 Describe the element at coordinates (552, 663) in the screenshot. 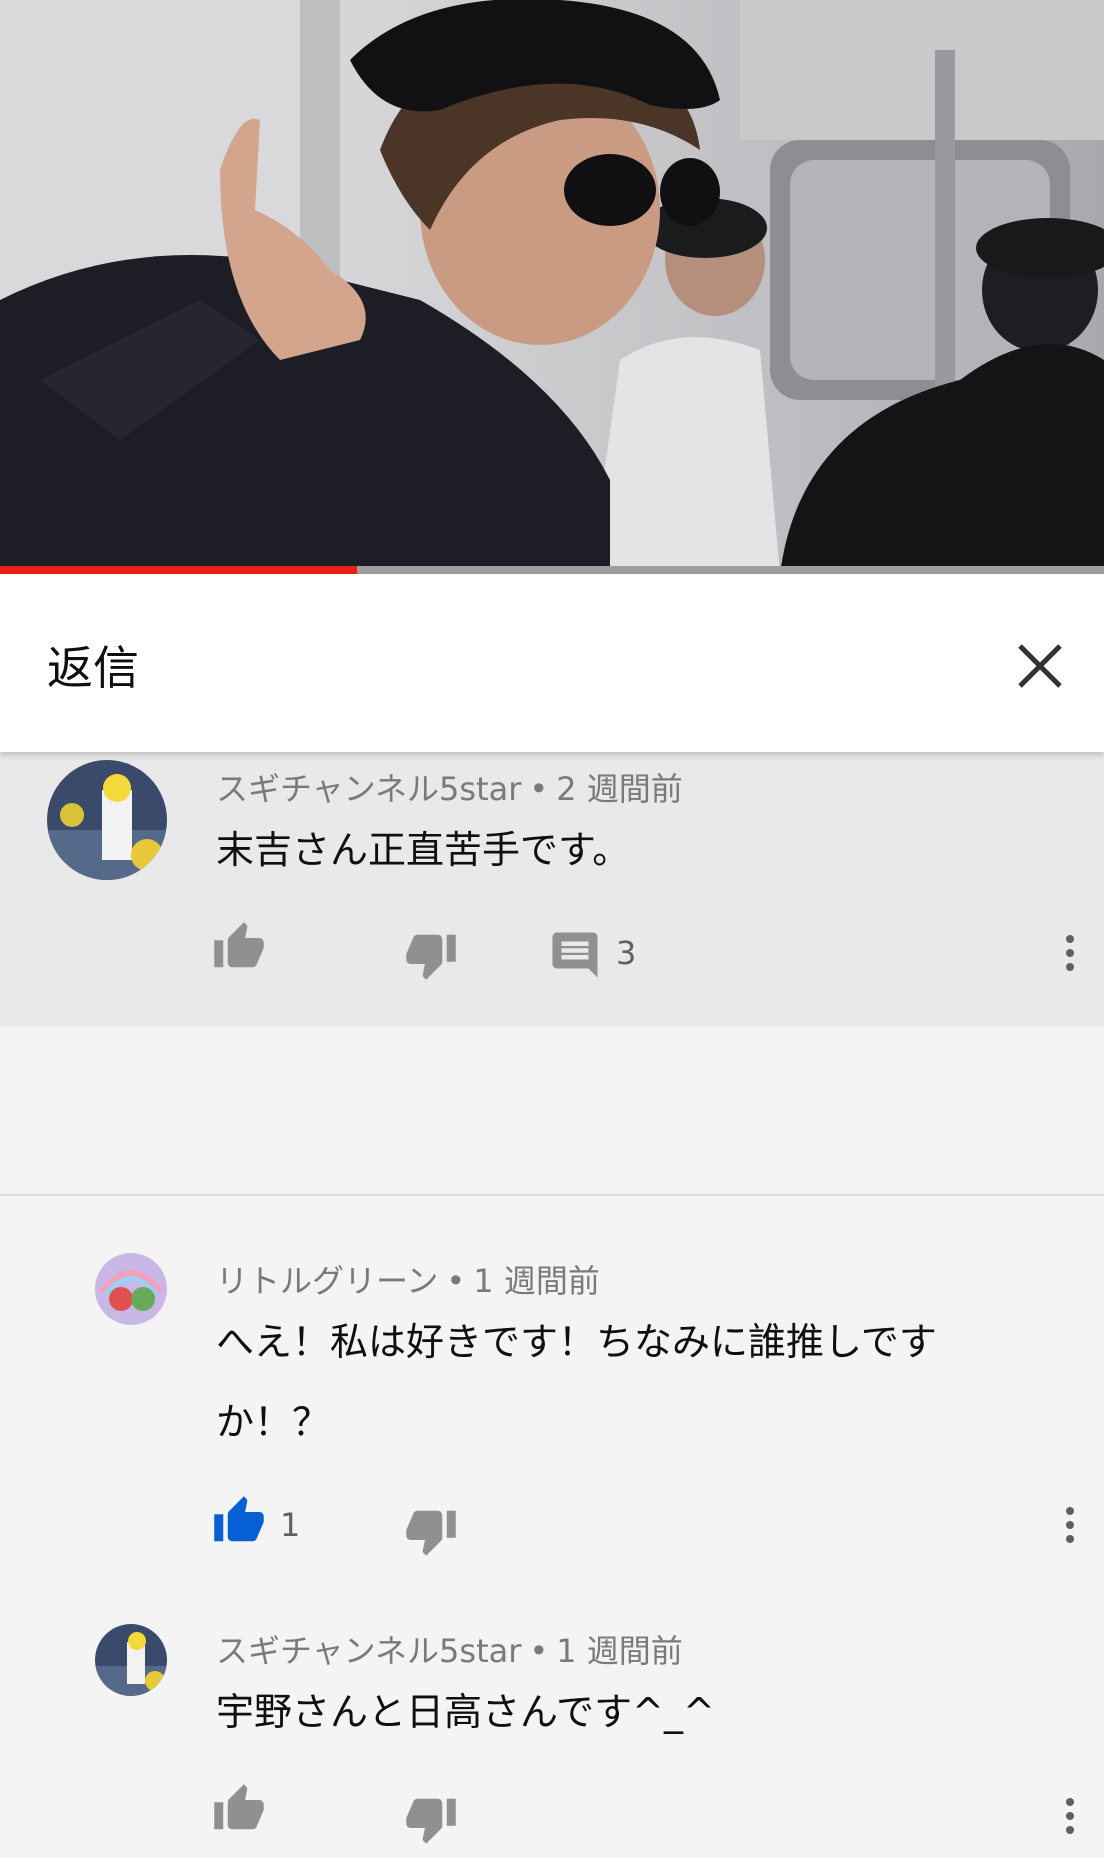

I see `replies-header: 返信` at that location.